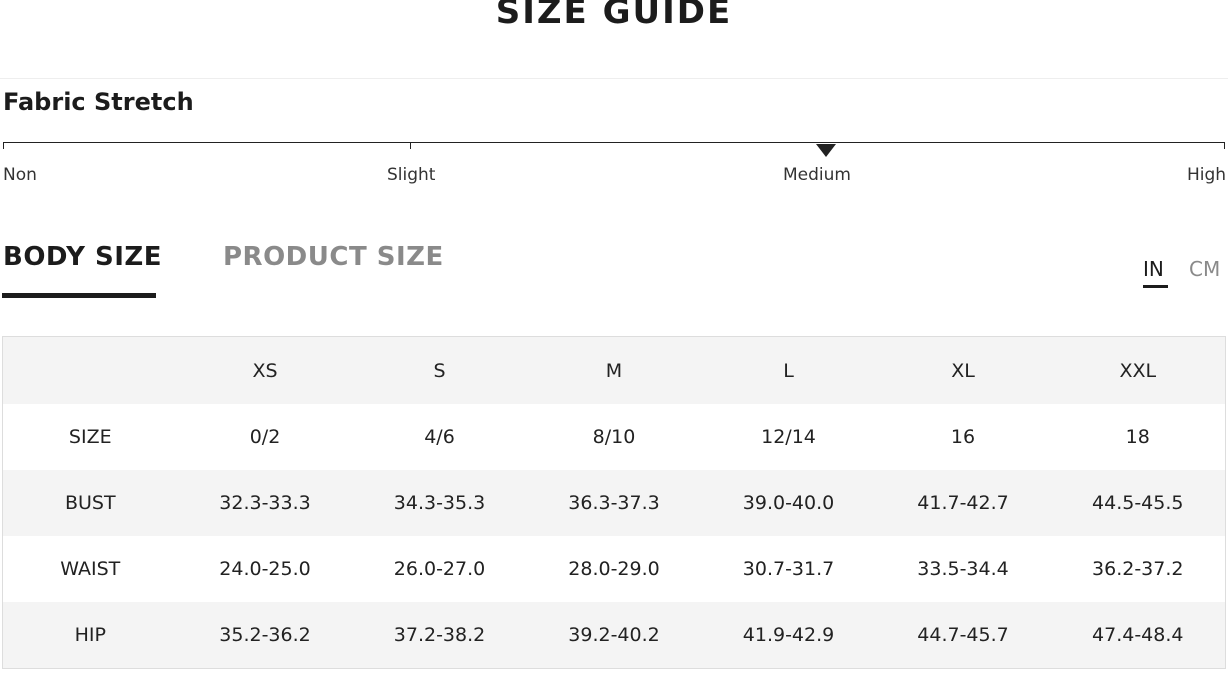 Image resolution: width=1228 pixels, height=673 pixels. I want to click on table-cell: 34.3-35.3, so click(439, 503).